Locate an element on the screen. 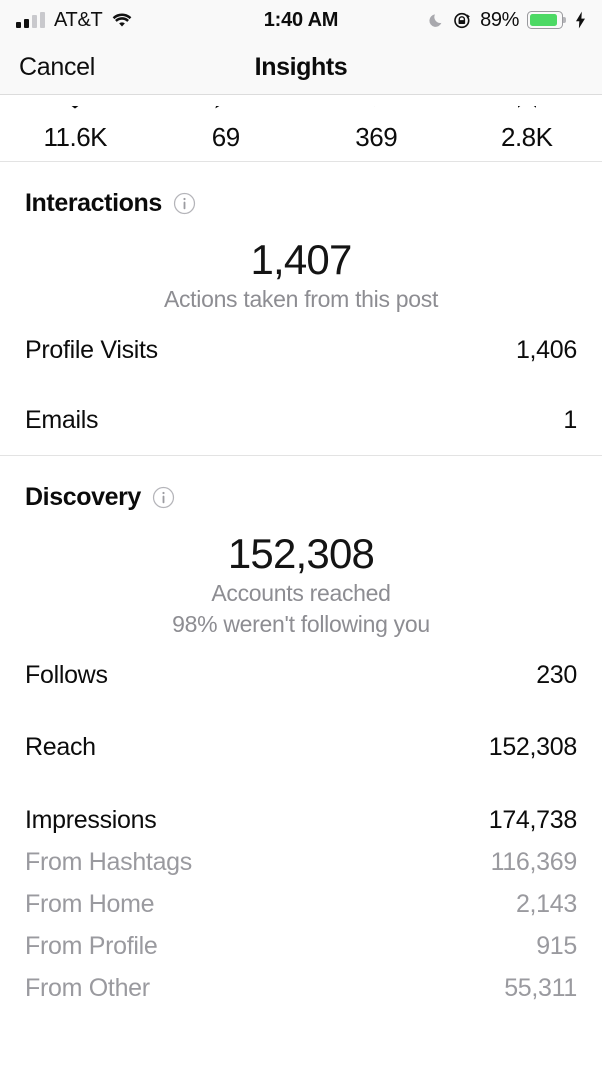 The width and height of the screenshot is (602, 1071). post-stat-likes: 11.6K is located at coordinates (75, 129).